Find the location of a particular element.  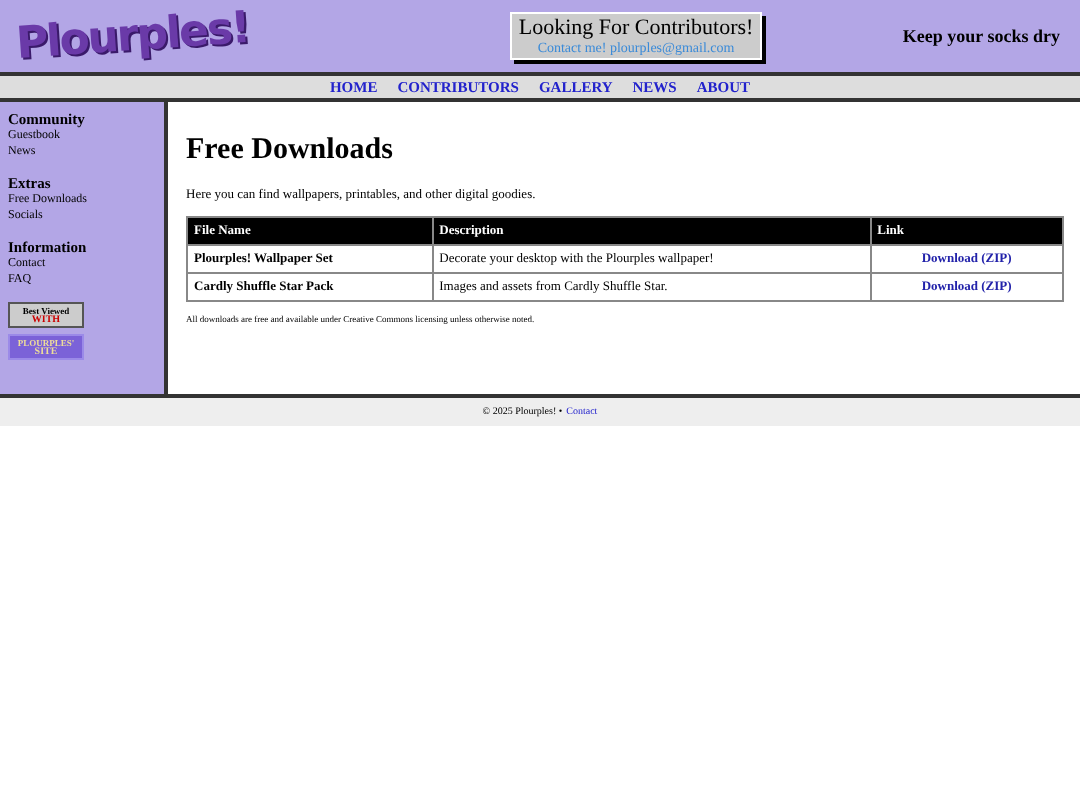

tagline: Keep your socks dry is located at coordinates (981, 36).